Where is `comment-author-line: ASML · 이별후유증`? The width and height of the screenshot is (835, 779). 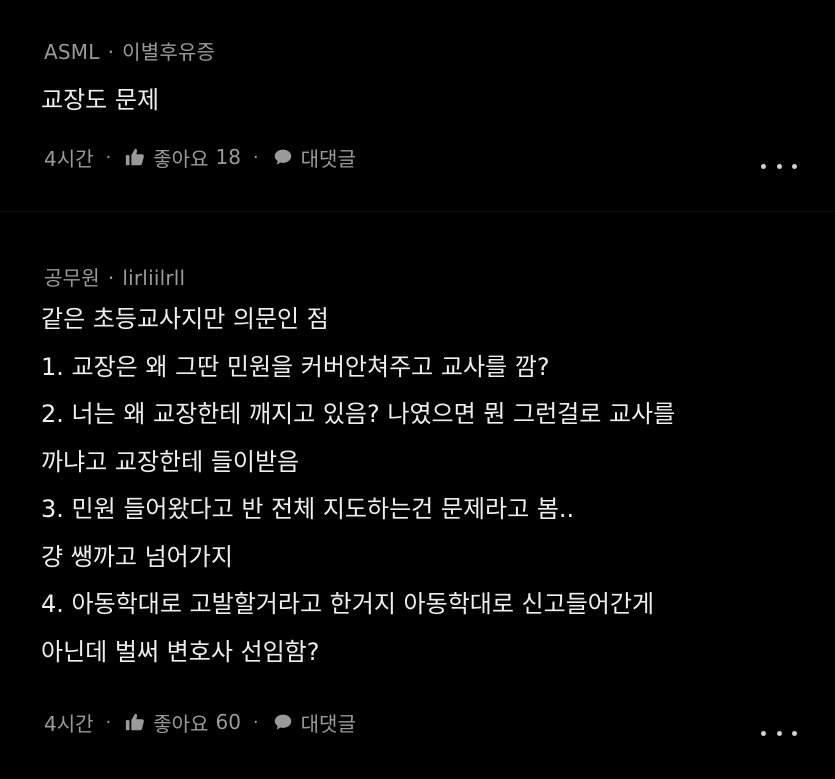
comment-author-line: ASML · 이별후유증 is located at coordinates (129, 50).